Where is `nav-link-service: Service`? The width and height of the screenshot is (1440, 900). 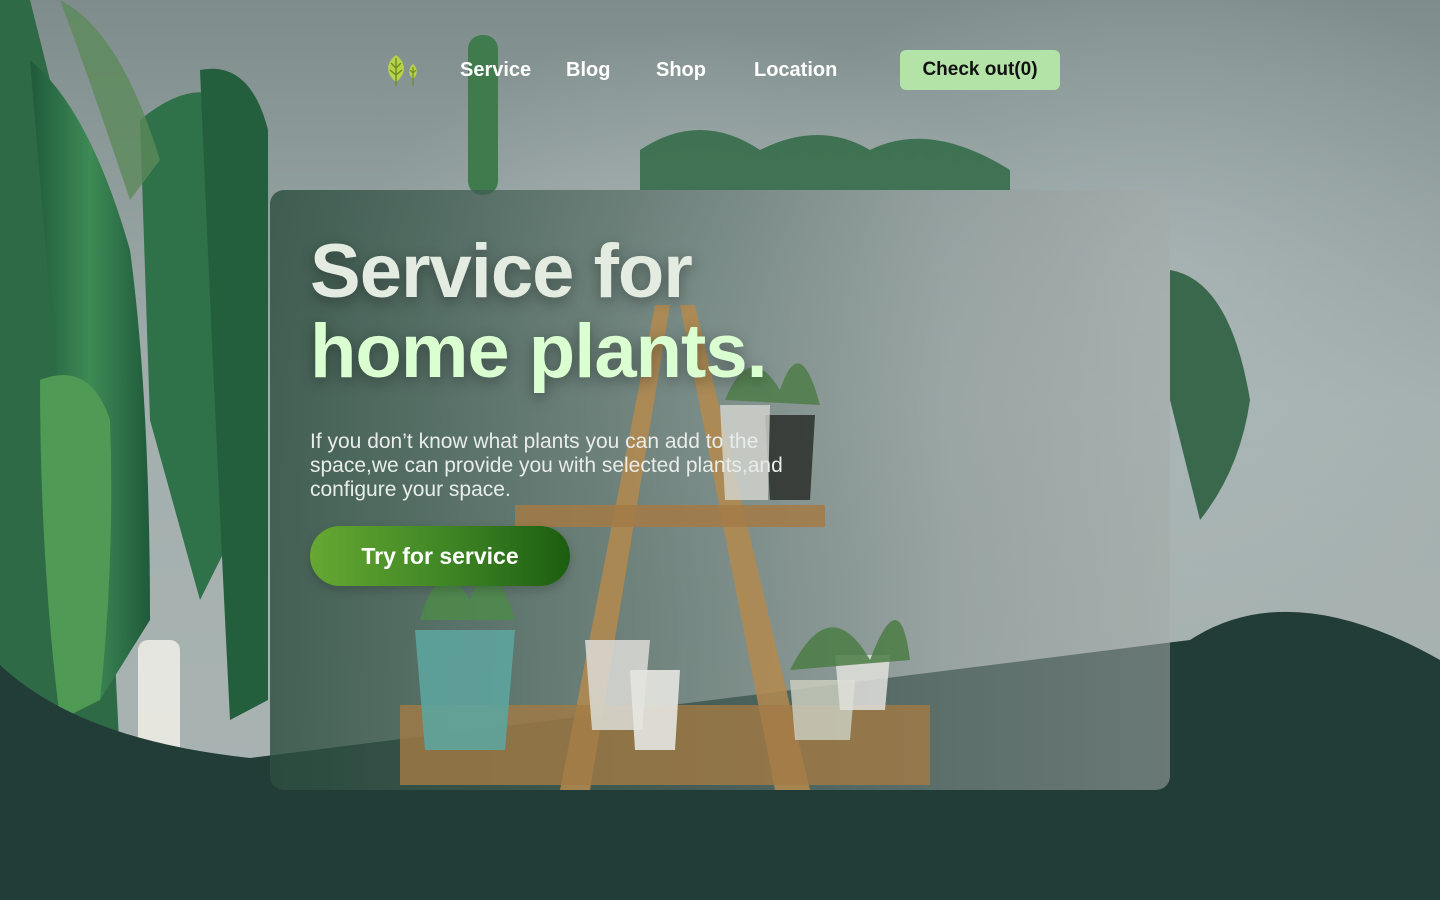 nav-link-service: Service is located at coordinates (495, 70).